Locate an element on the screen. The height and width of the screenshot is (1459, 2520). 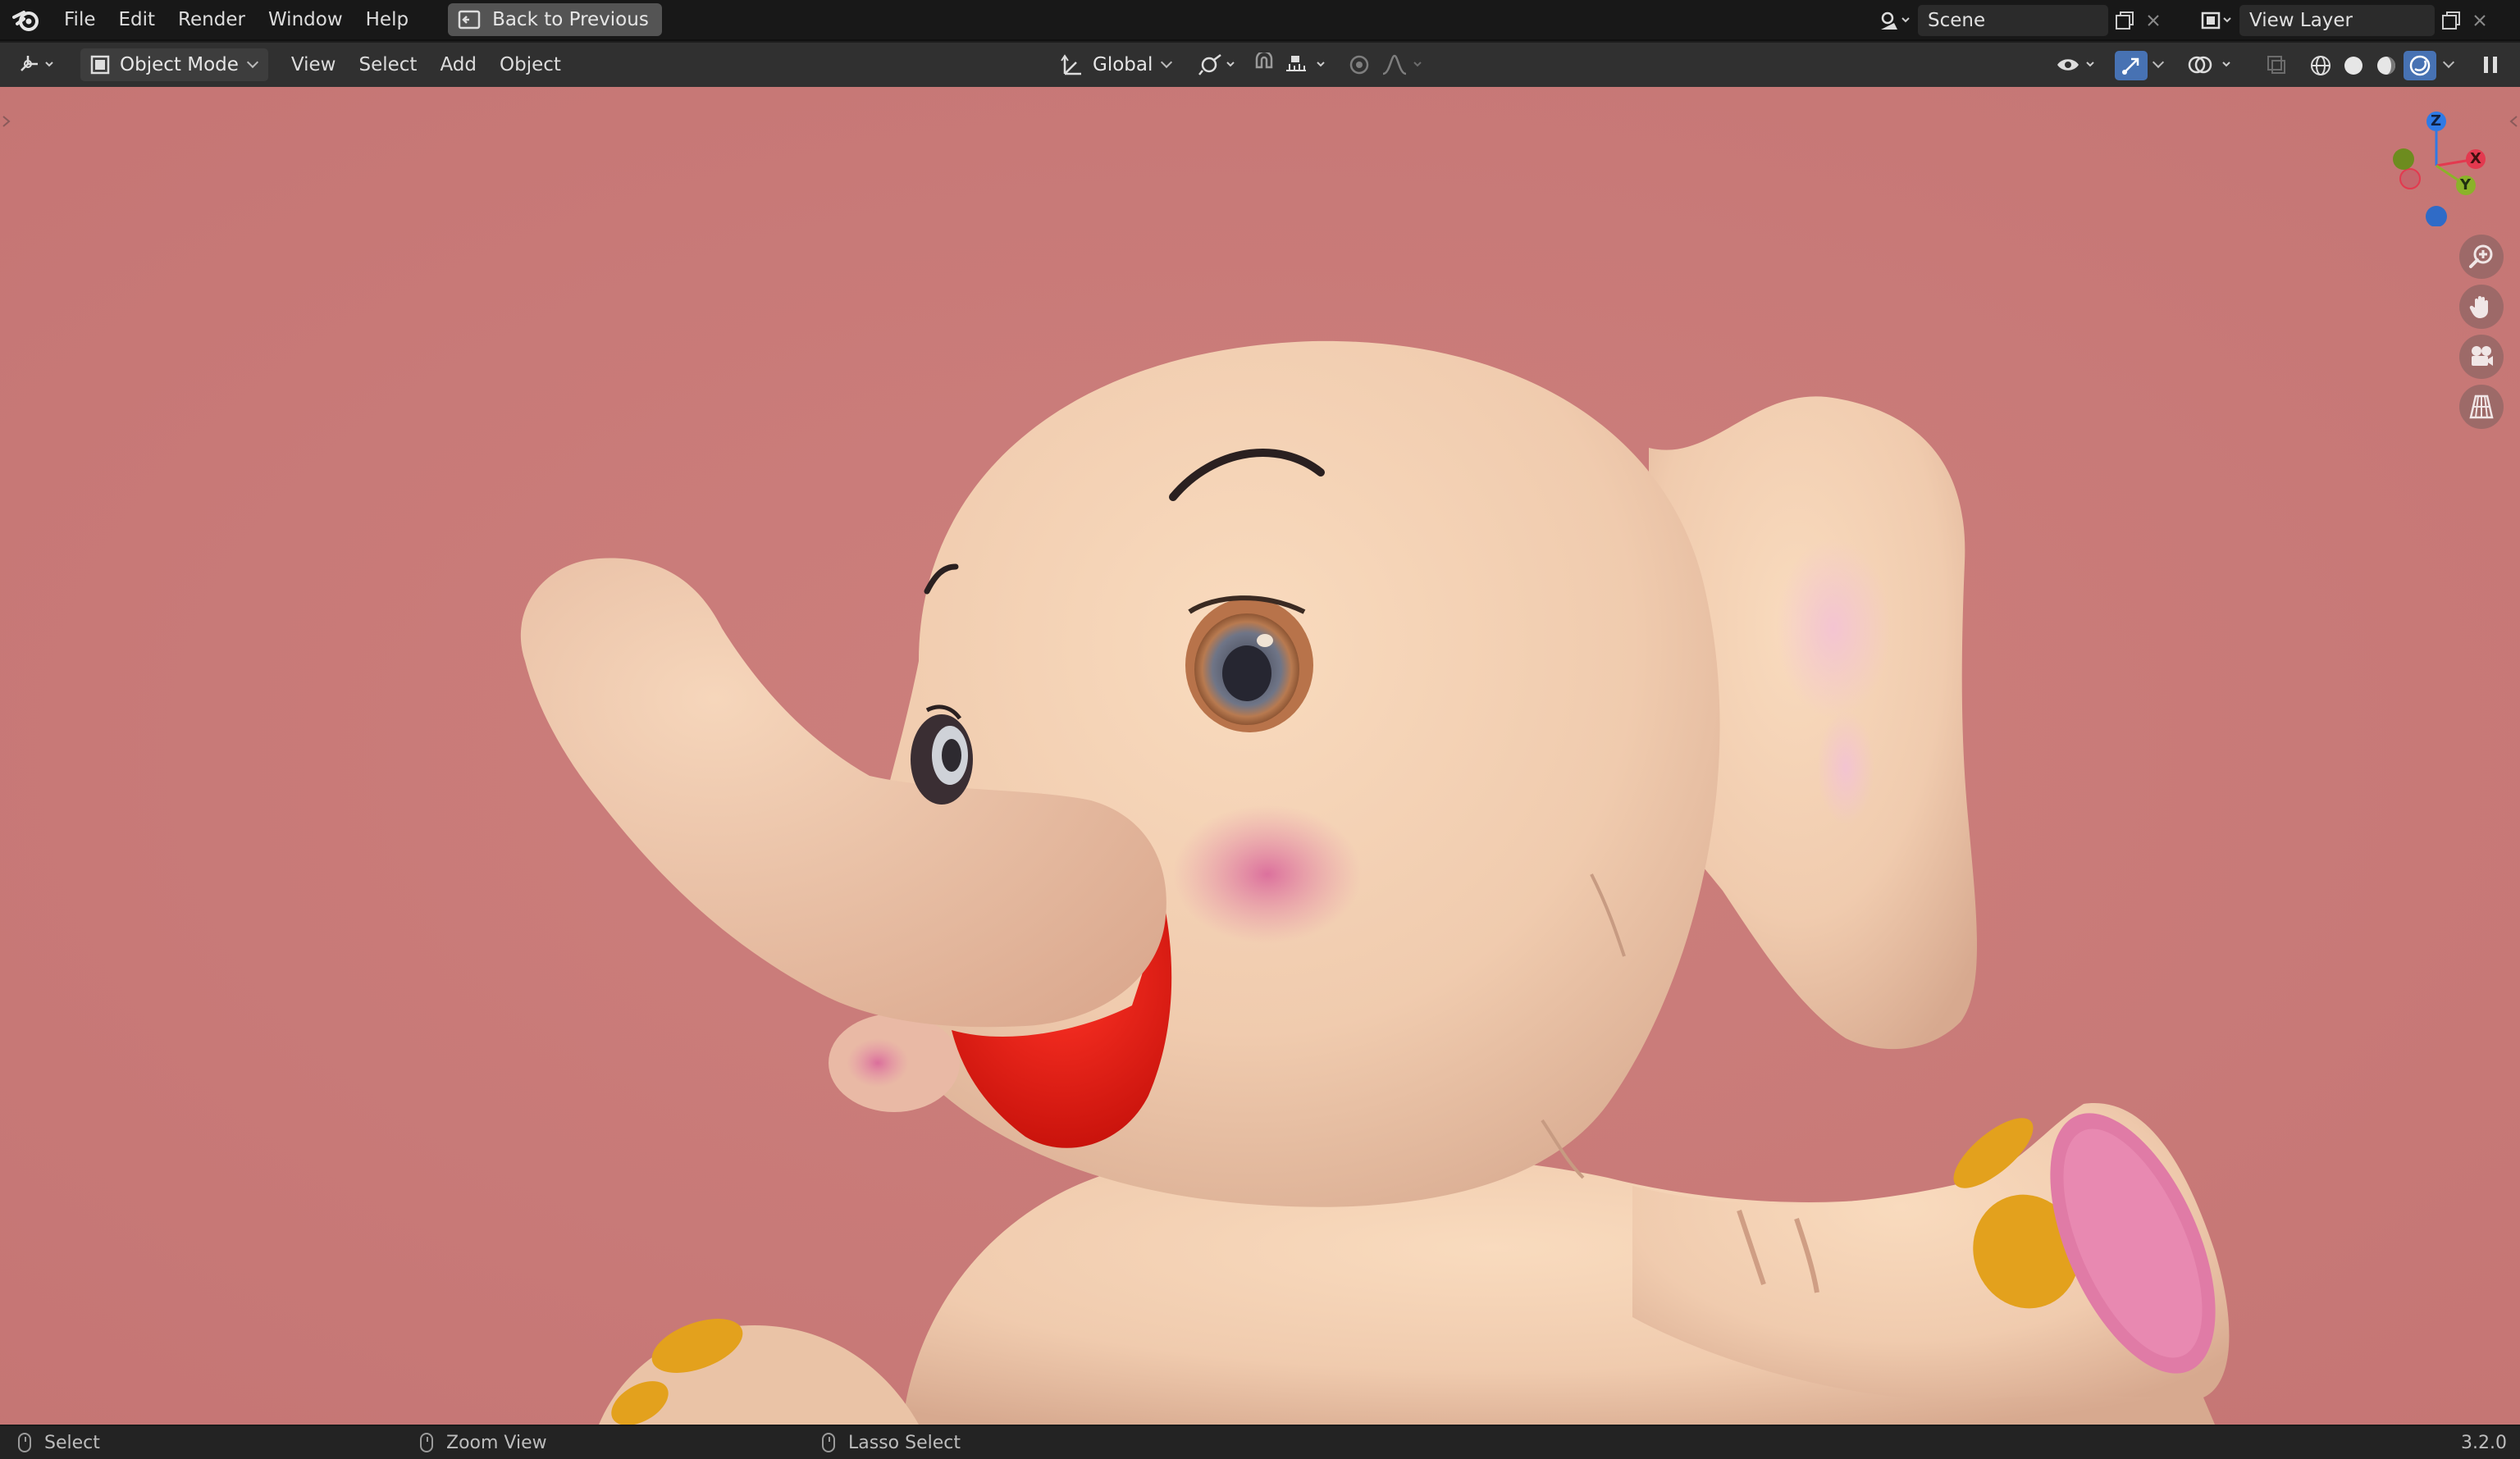
view-layer-icon is located at coordinates (2216, 20).